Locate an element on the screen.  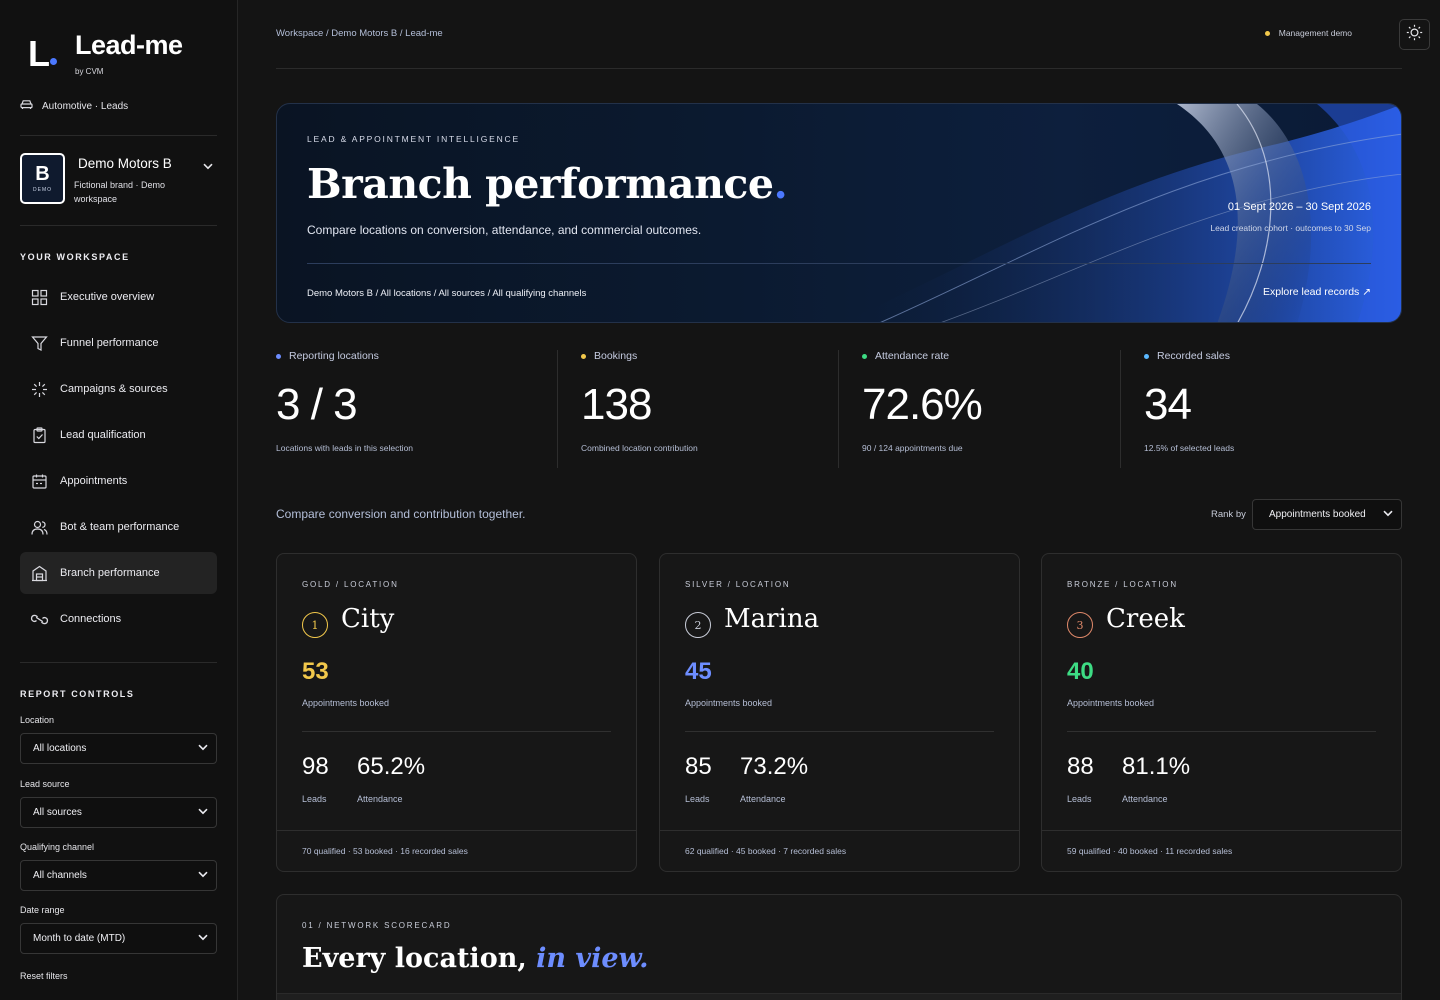
lead-source-label: Lead source is located at coordinates (45, 784).